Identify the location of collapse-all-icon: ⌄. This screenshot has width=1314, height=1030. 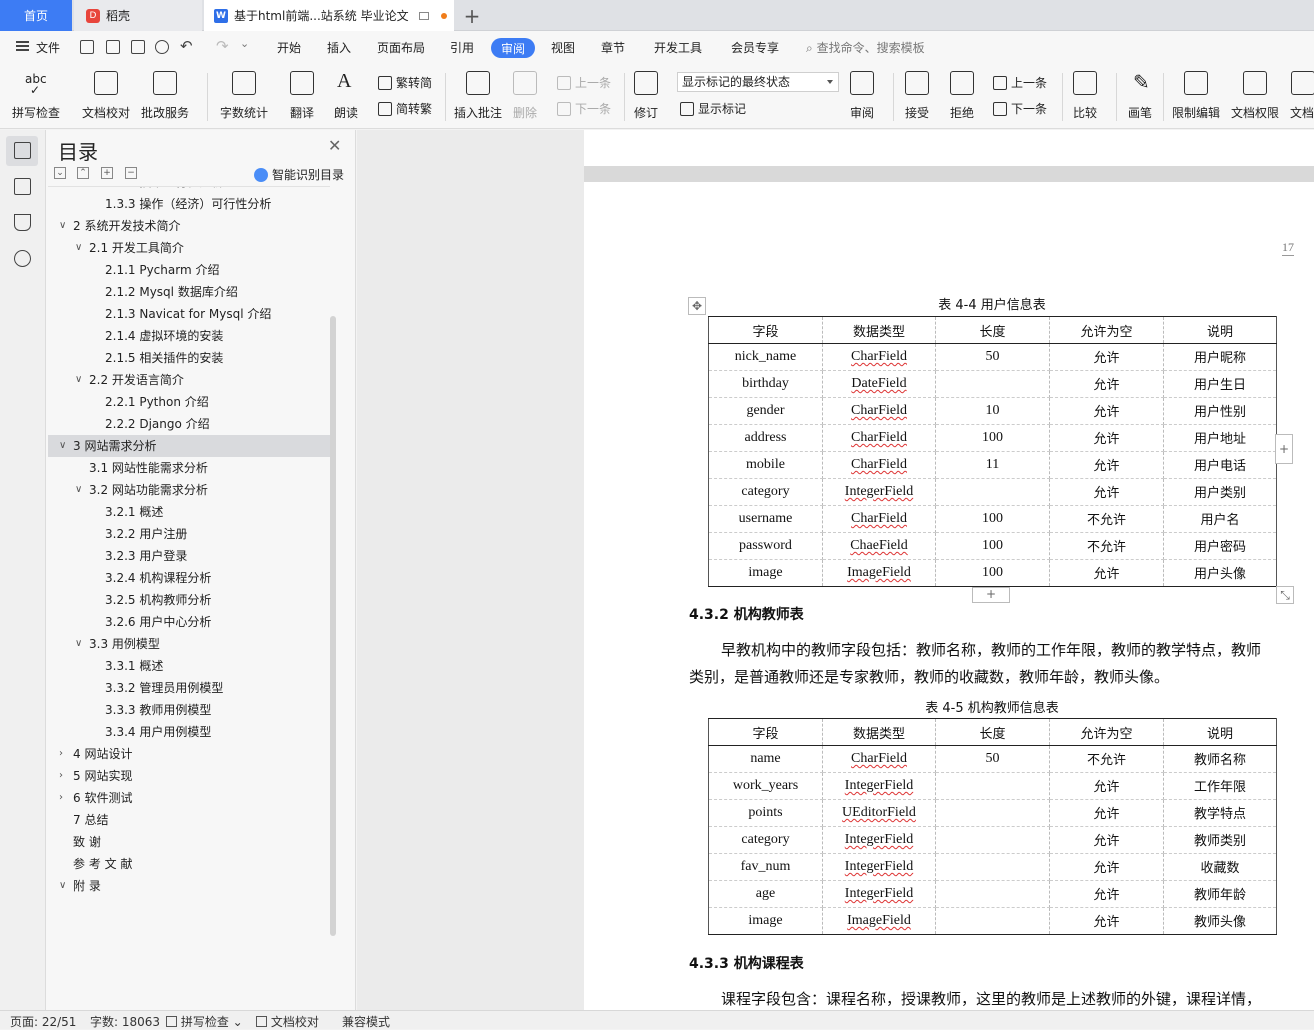
(60, 173).